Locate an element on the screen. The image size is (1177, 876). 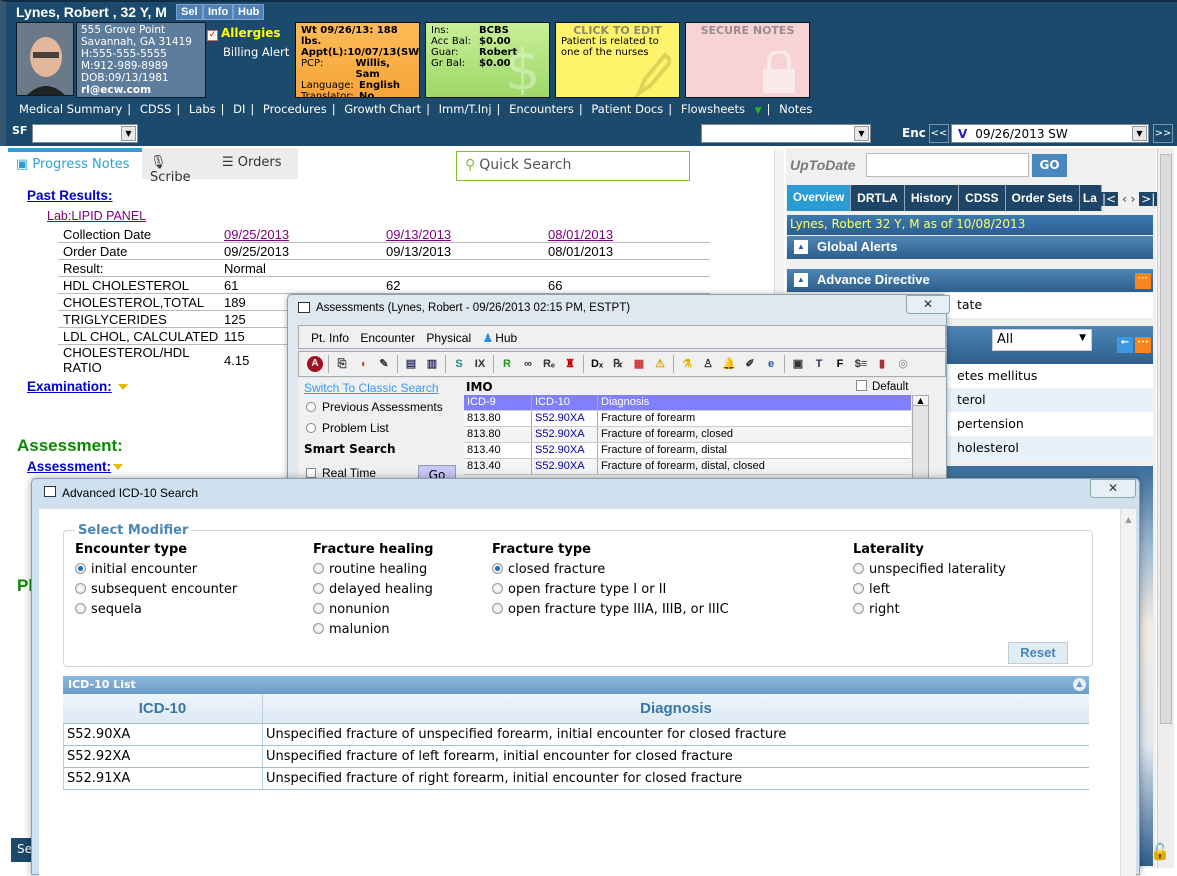
glasses-icon: ∞ is located at coordinates (528, 364).